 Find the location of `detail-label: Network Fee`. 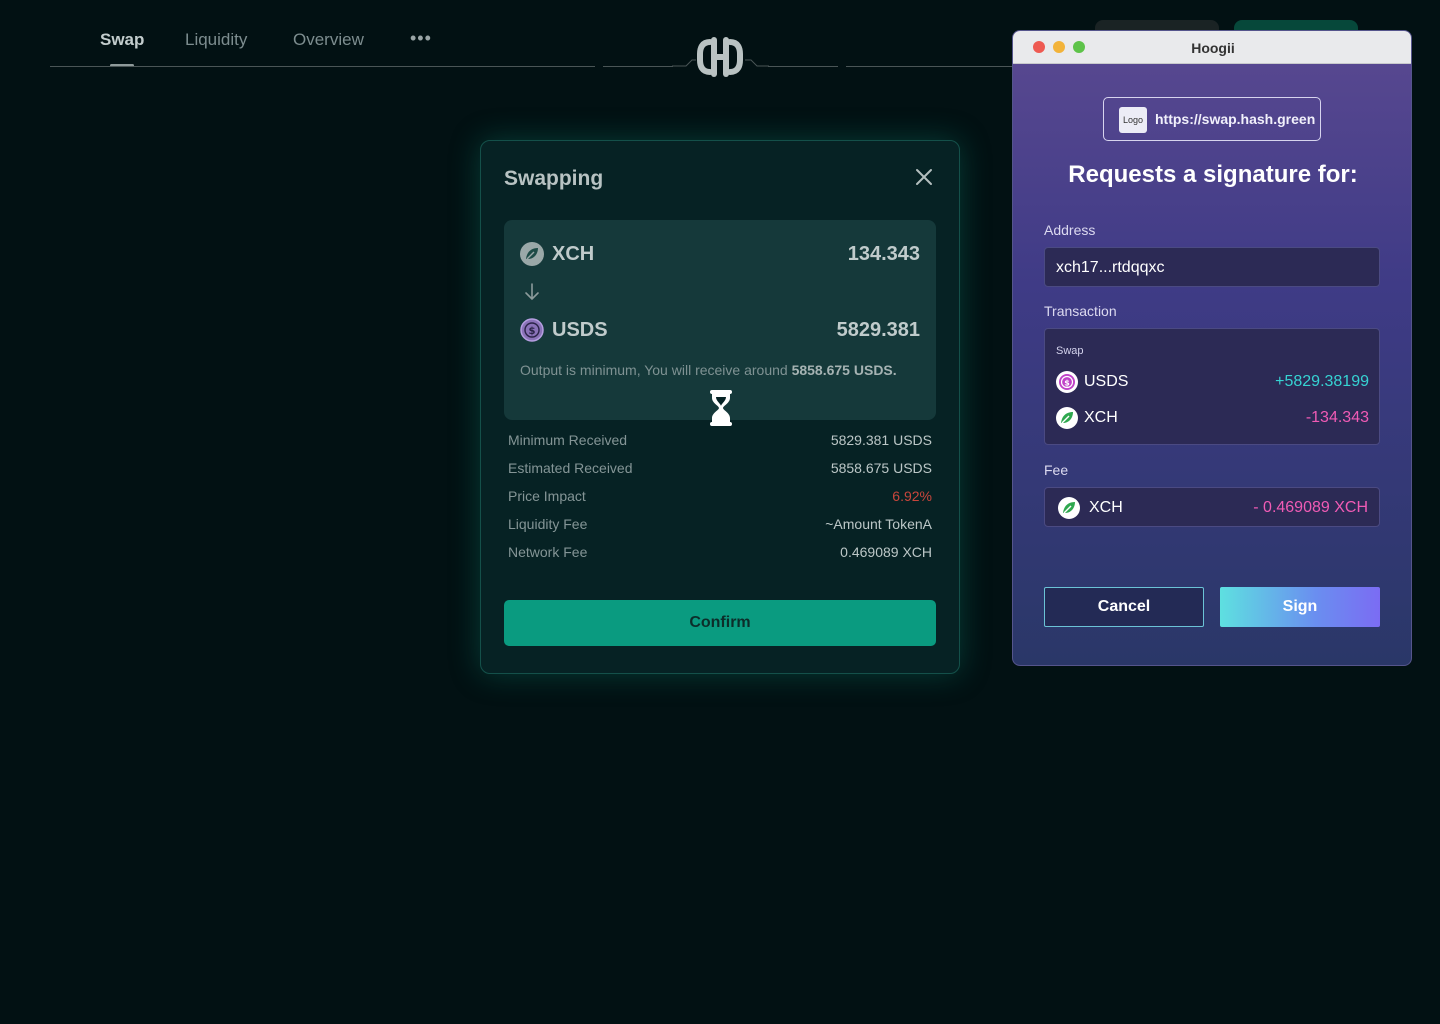

detail-label: Network Fee is located at coordinates (548, 552).